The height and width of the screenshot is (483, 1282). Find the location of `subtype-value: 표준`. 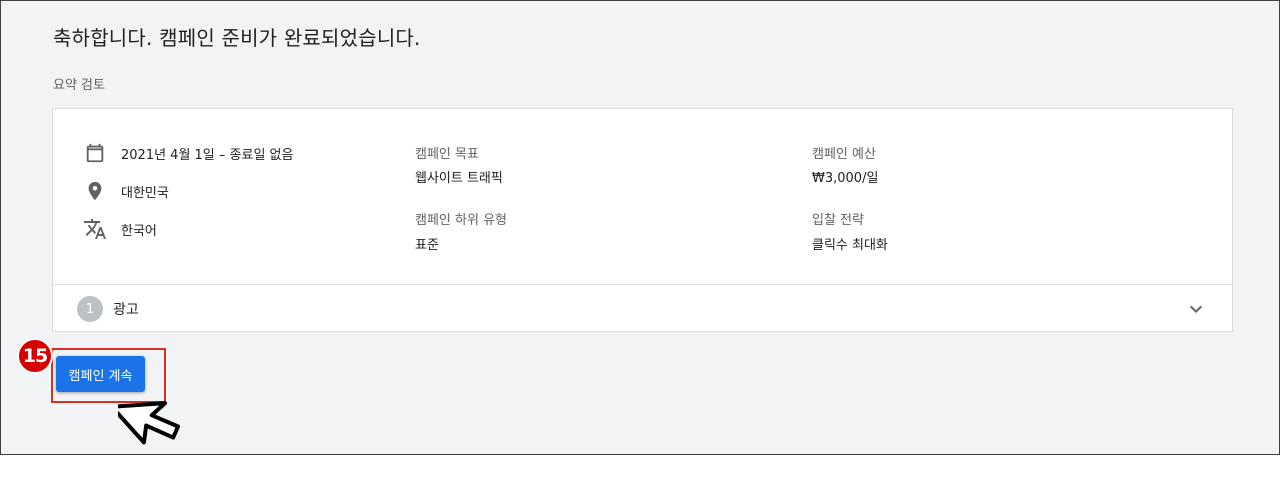

subtype-value: 표준 is located at coordinates (427, 245).